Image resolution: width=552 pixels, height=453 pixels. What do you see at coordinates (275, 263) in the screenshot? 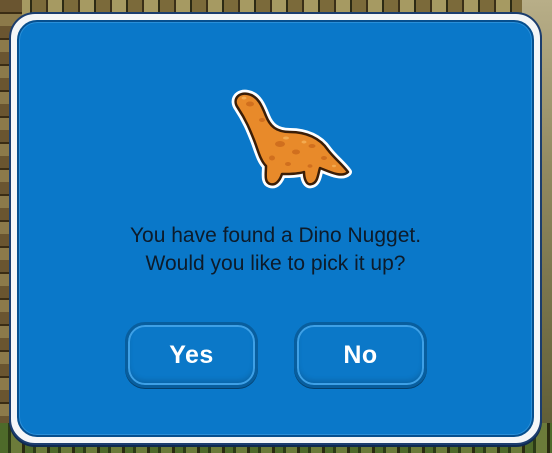
I see `message-line-2: Would you like to pick it up?` at bounding box center [275, 263].